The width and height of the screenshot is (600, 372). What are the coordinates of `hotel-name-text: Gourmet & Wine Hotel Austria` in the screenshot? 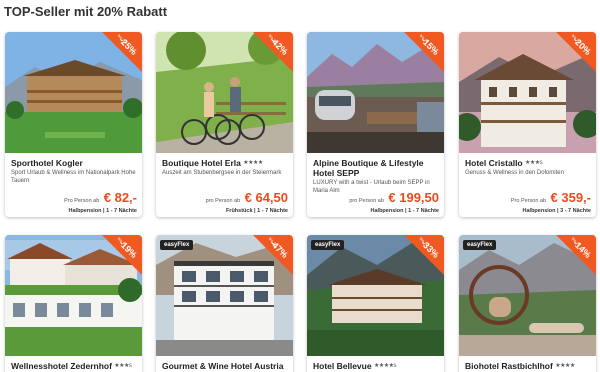 It's located at (223, 366).